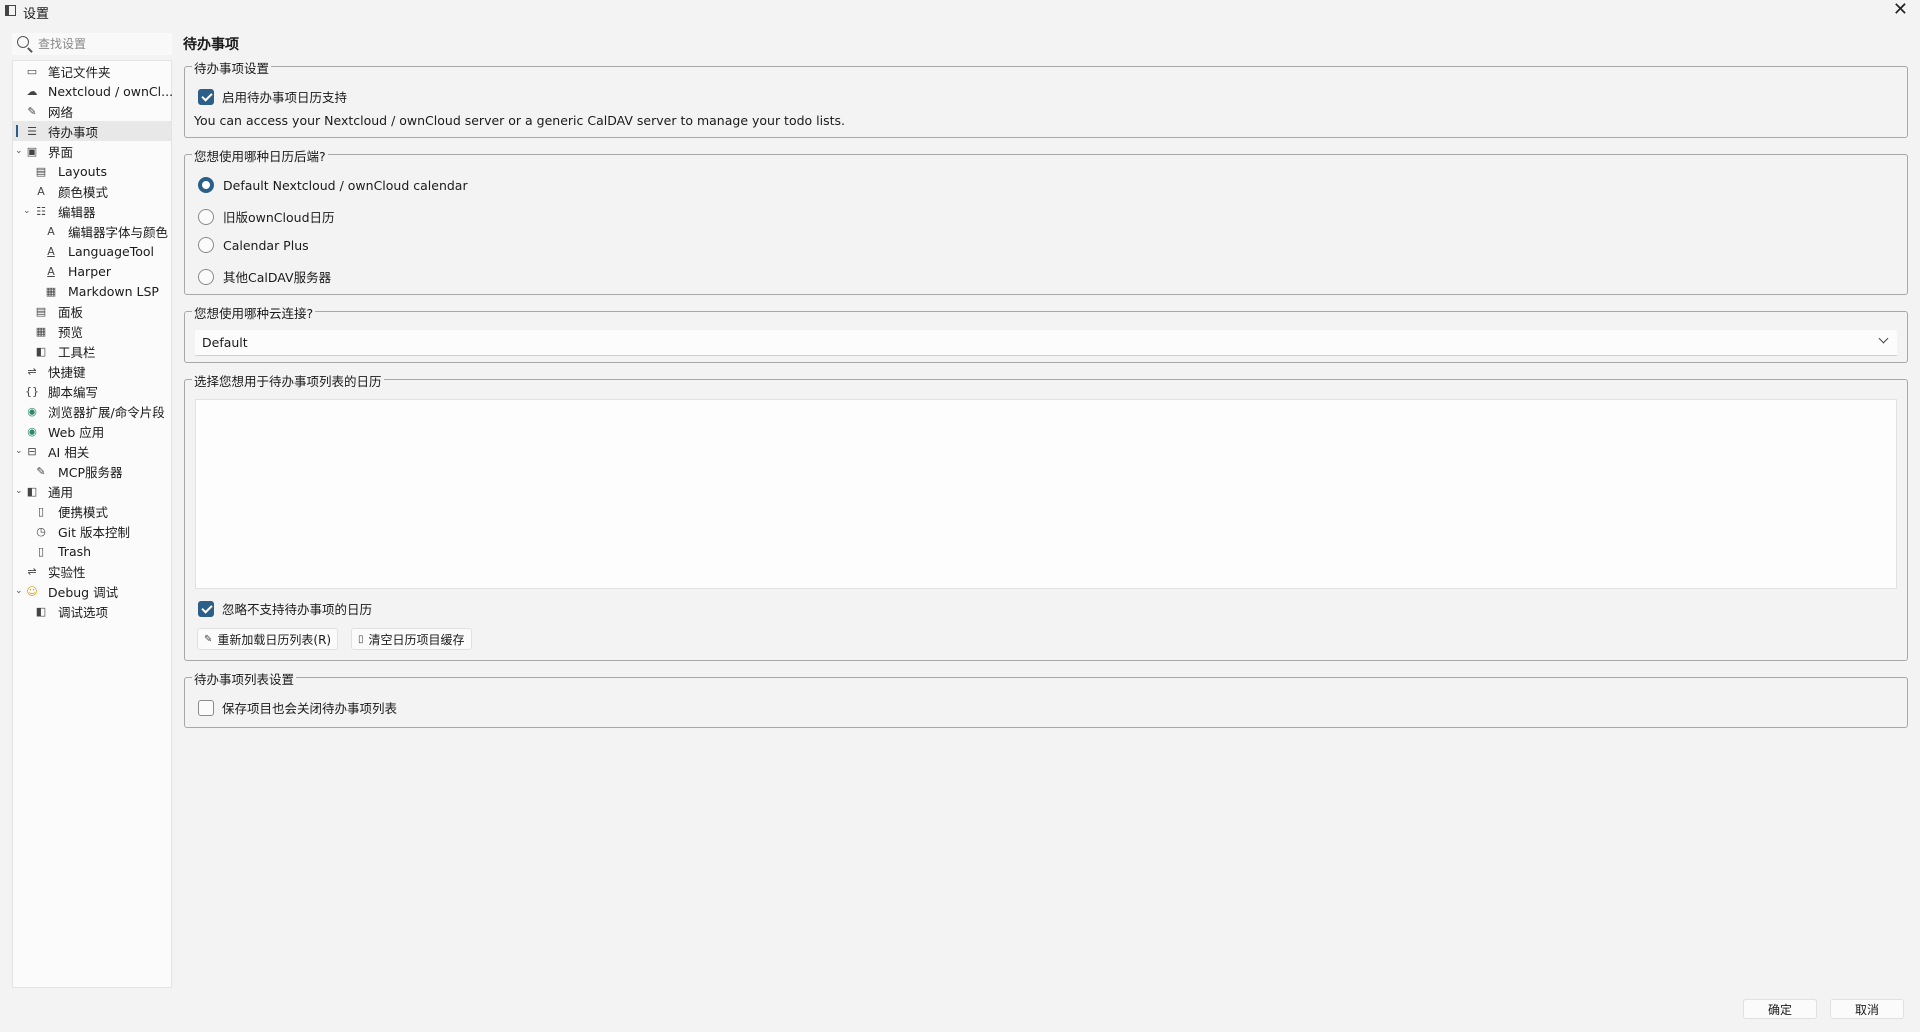 This screenshot has width=1920, height=1032. Describe the element at coordinates (41, 191) in the screenshot. I see `color-mode-icon: A` at that location.